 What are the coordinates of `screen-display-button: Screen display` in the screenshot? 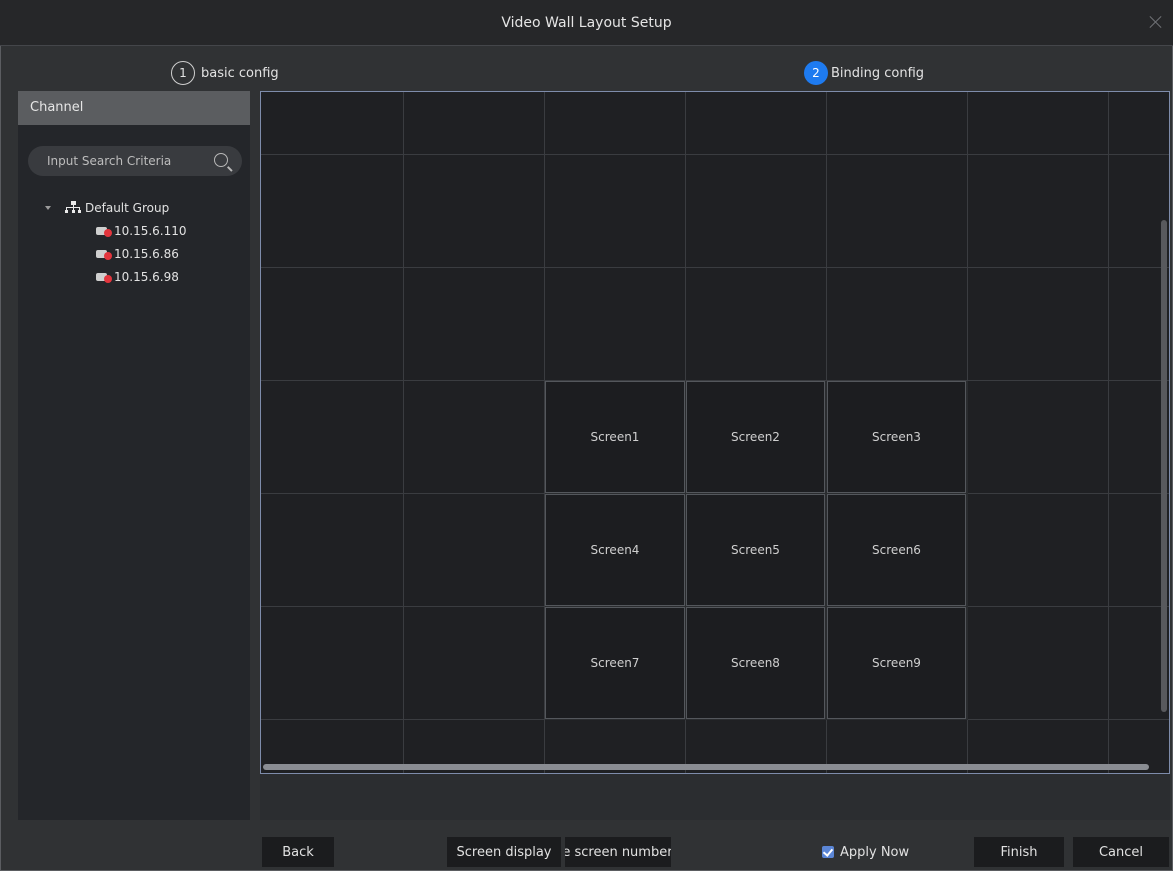 It's located at (504, 852).